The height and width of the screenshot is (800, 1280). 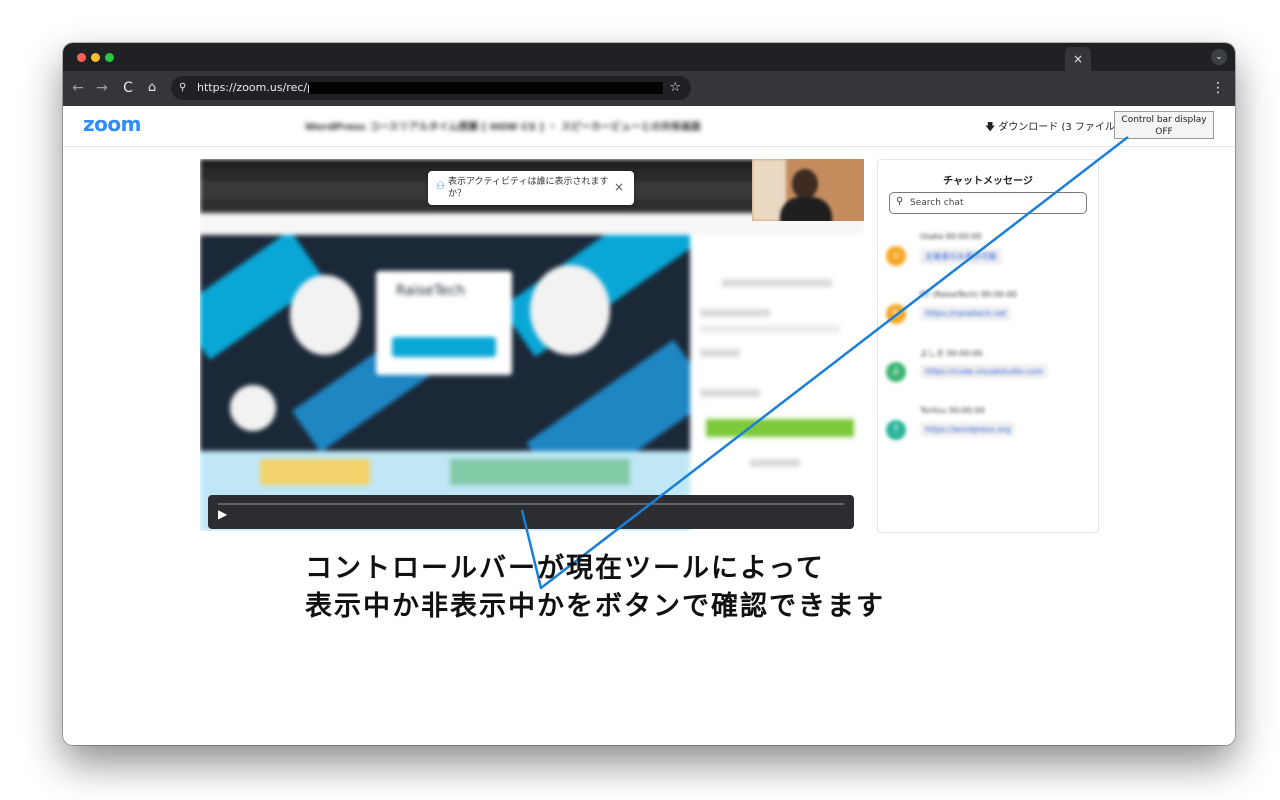 I want to click on annotation-caption: コントロールバーが現在ツールによって 表示中か非表示中かをボタンで確認できます, so click(x=595, y=588).